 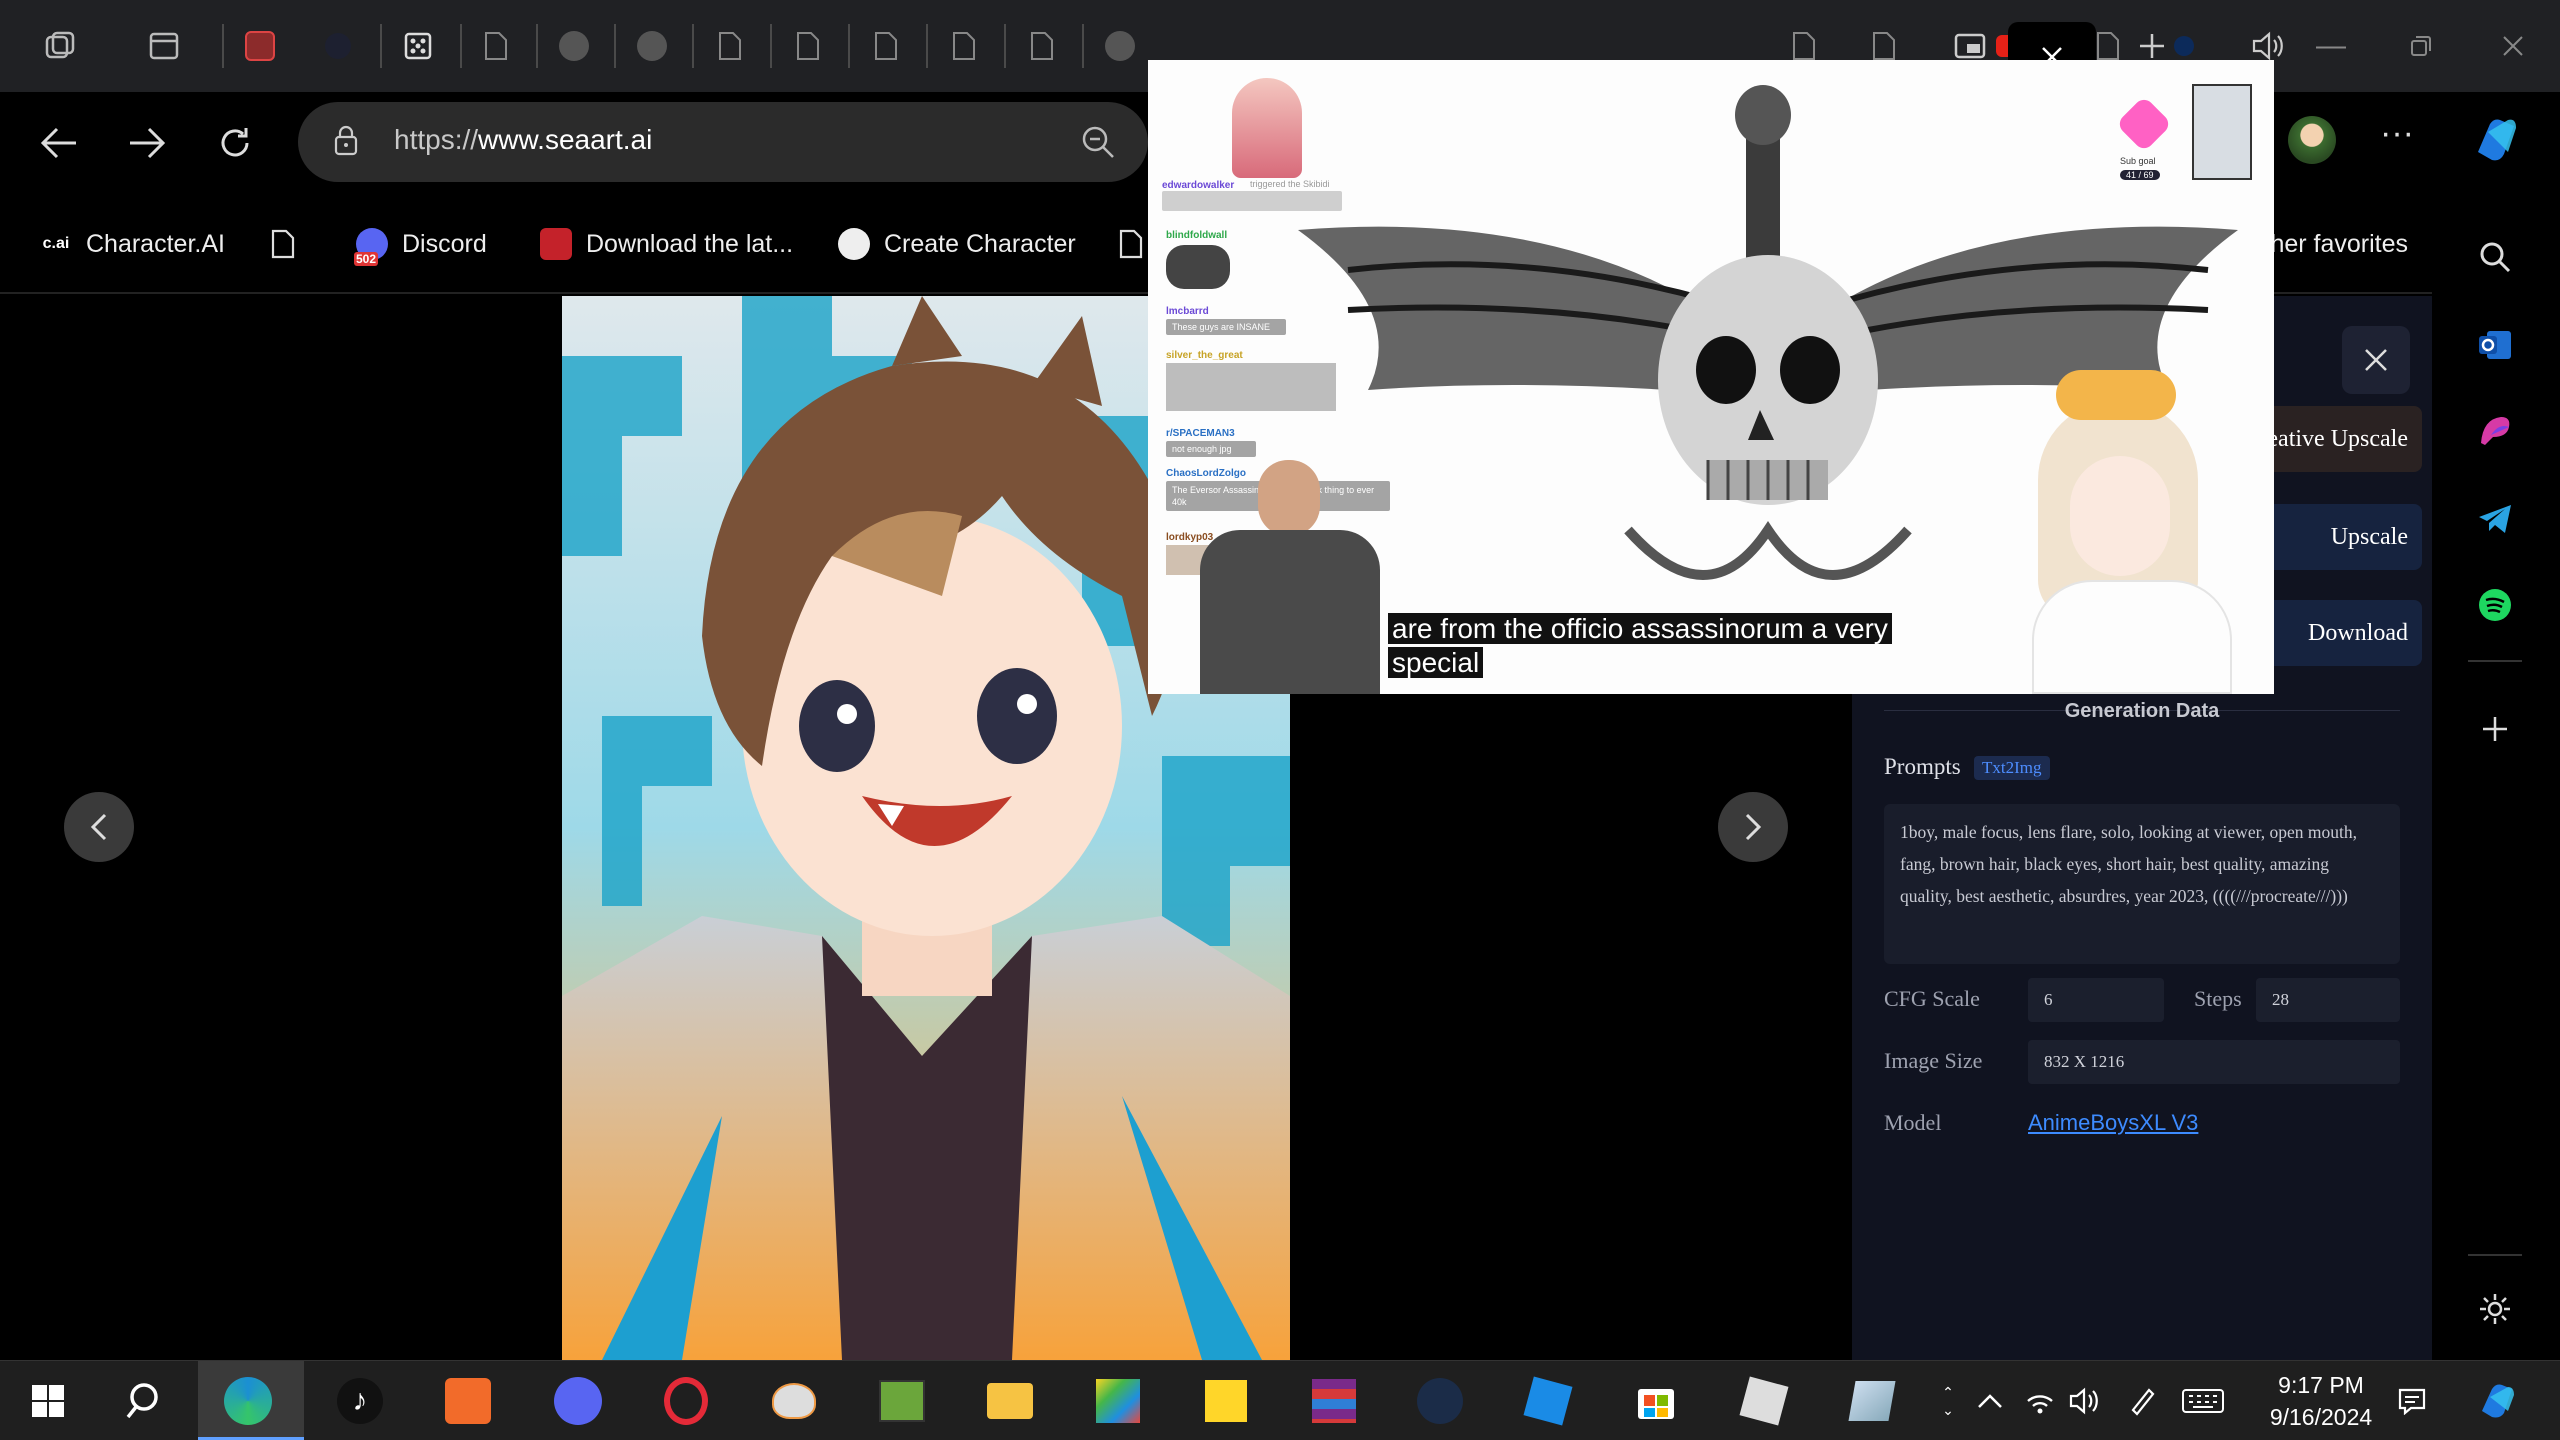 I want to click on tab-edit, so click(x=260, y=46).